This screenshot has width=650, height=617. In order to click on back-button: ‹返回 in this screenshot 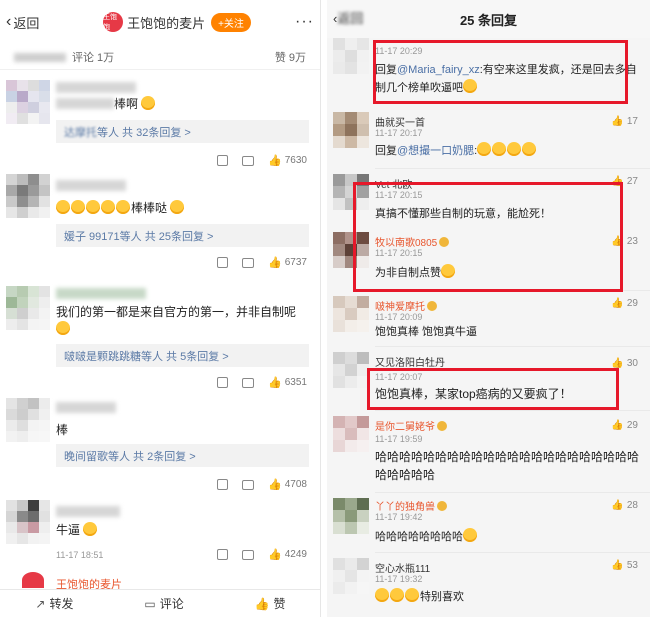, I will do `click(348, 17)`.